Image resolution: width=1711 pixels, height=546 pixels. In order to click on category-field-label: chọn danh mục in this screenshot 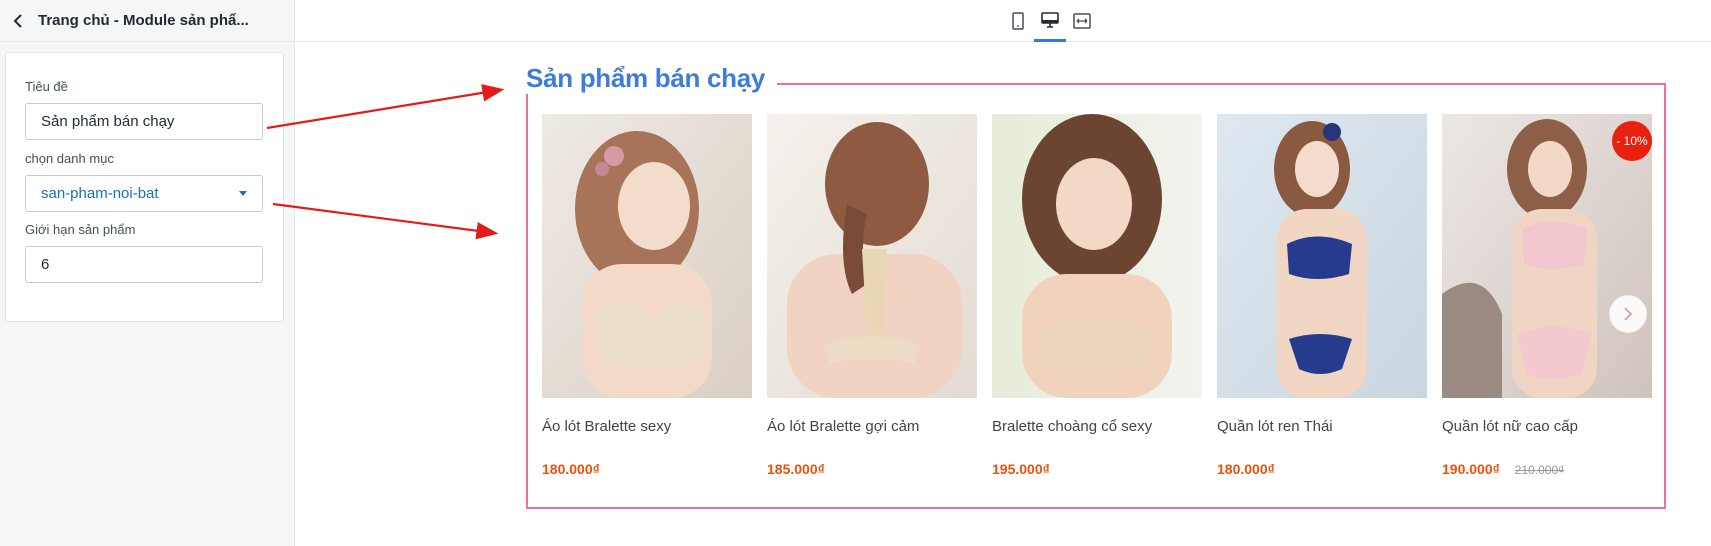, I will do `click(69, 158)`.